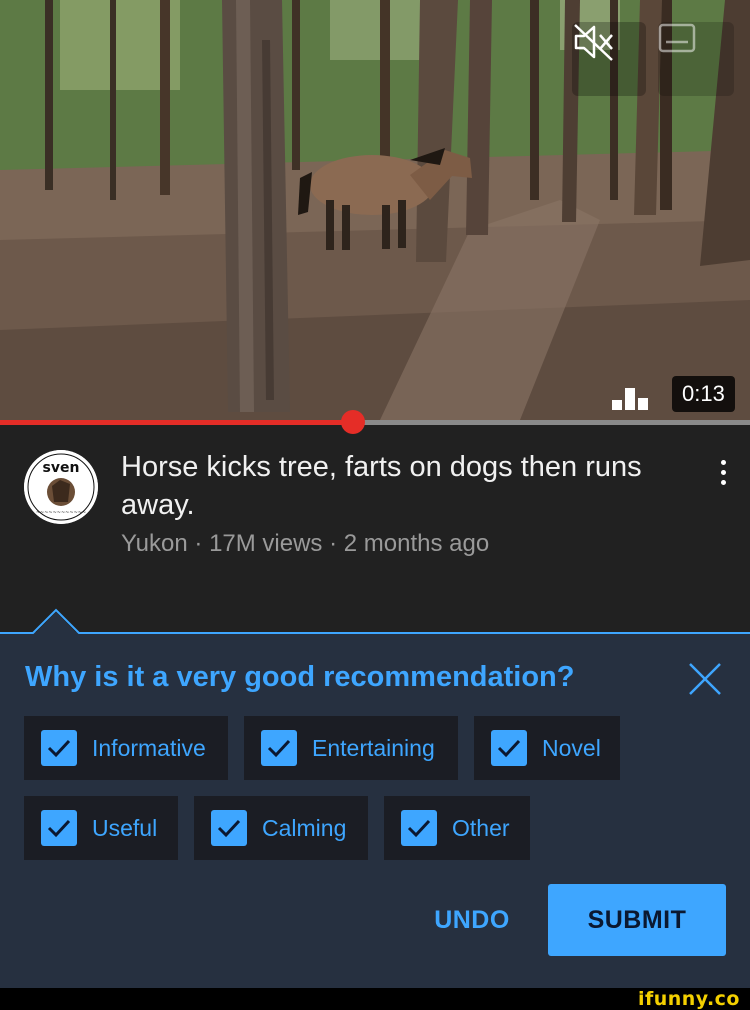  I want to click on submit-button: SUBMIT, so click(637, 920).